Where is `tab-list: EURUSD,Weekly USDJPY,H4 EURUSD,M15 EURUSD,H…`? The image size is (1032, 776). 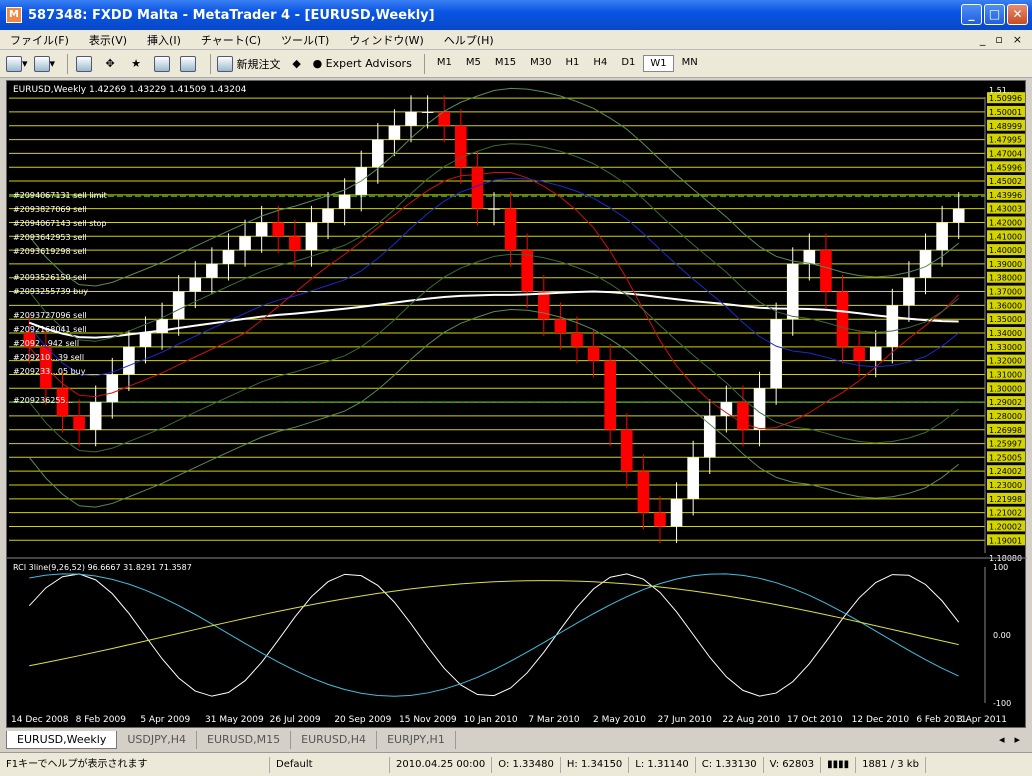 tab-list: EURUSD,Weekly USDJPY,H4 EURUSD,M15 EURUSD,H… is located at coordinates (231, 740).